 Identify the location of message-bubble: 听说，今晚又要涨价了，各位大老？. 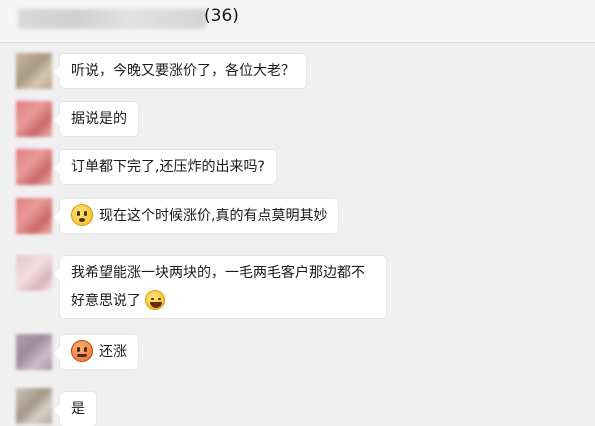
(180, 71).